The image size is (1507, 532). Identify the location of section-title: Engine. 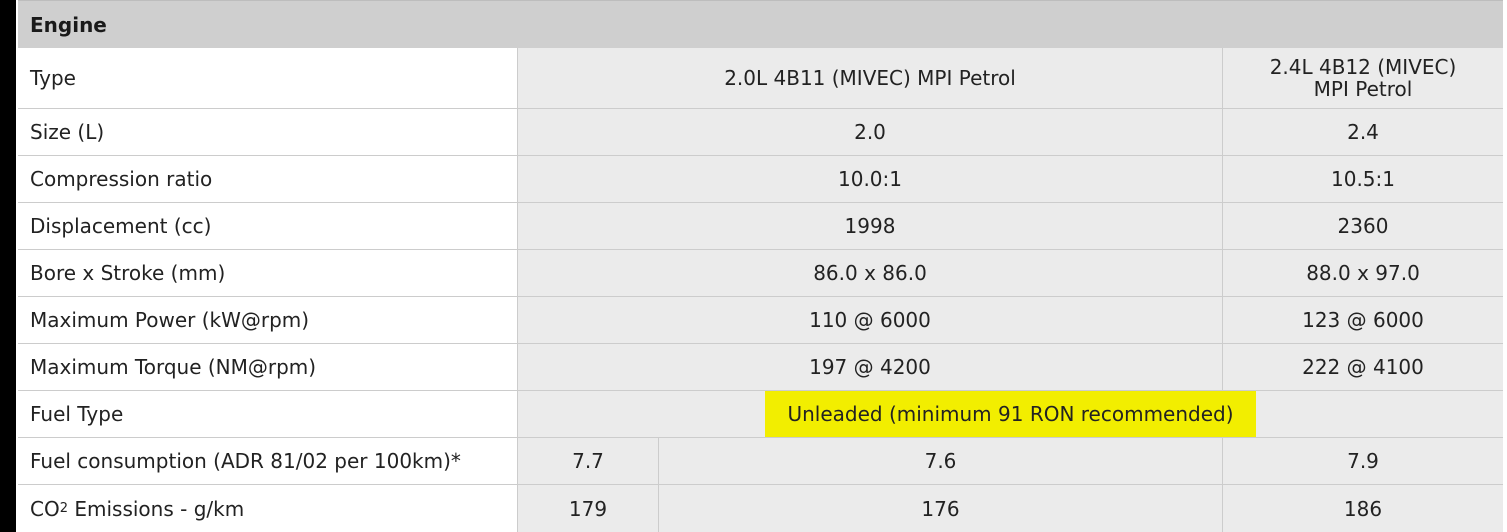
(68, 25).